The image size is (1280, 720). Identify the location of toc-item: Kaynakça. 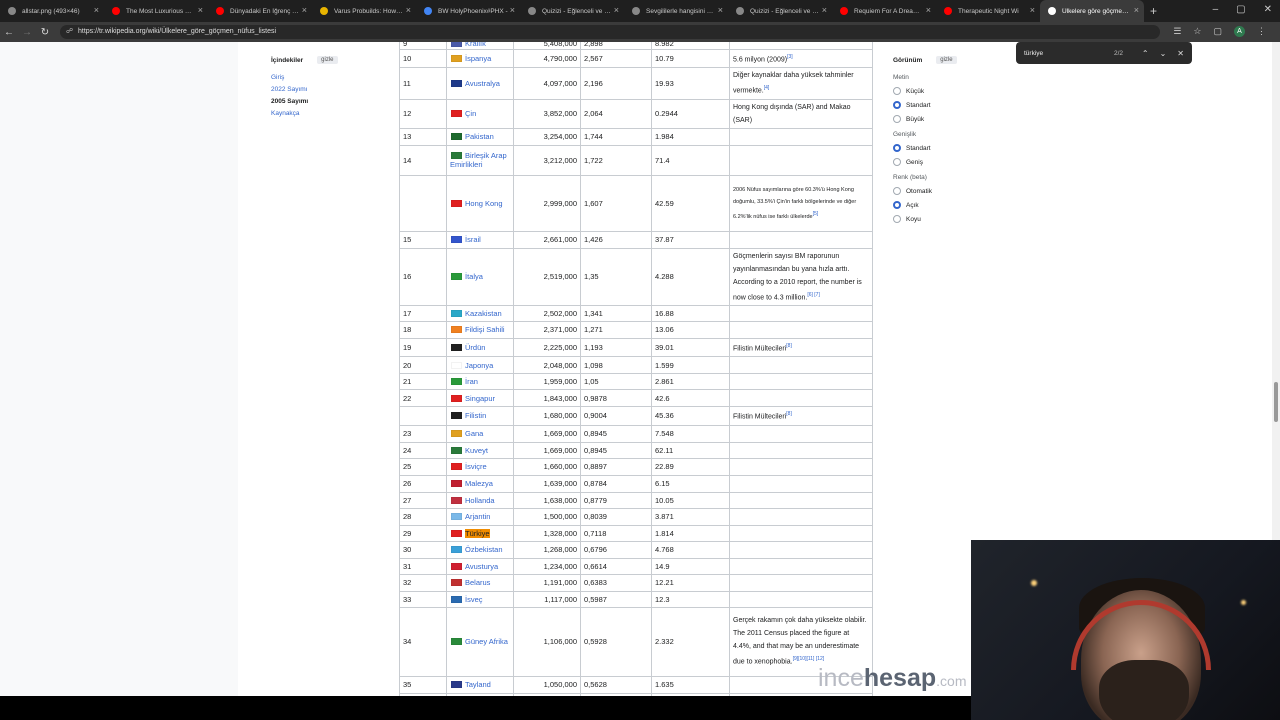
(304, 113).